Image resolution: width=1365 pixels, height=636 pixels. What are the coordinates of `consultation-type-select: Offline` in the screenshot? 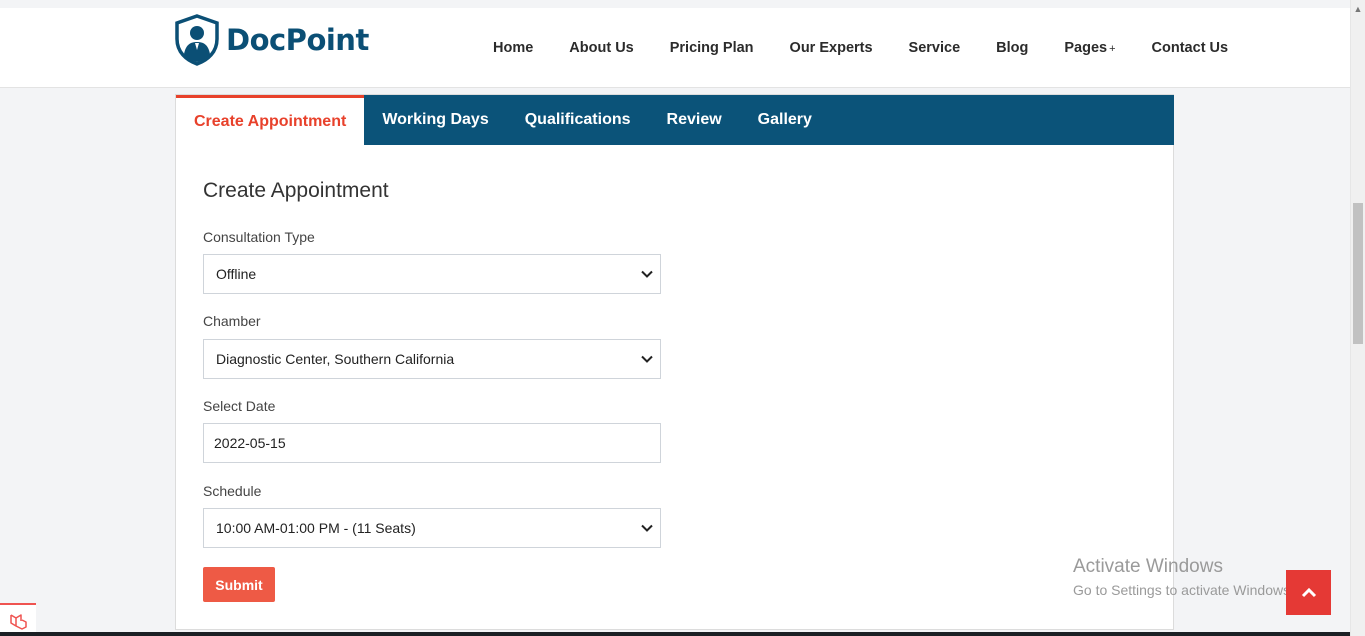 It's located at (432, 274).